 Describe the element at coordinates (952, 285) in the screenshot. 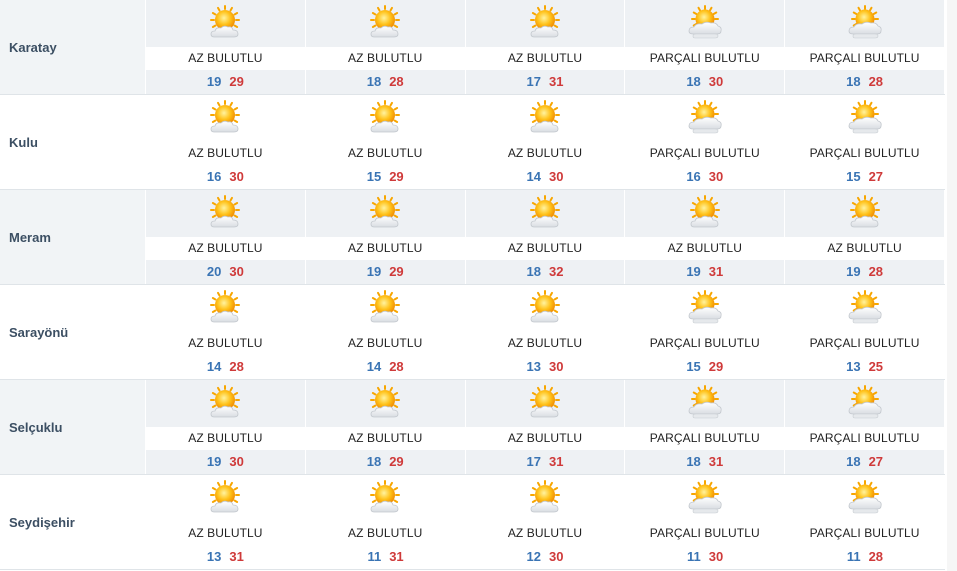

I see `scrollbar` at that location.